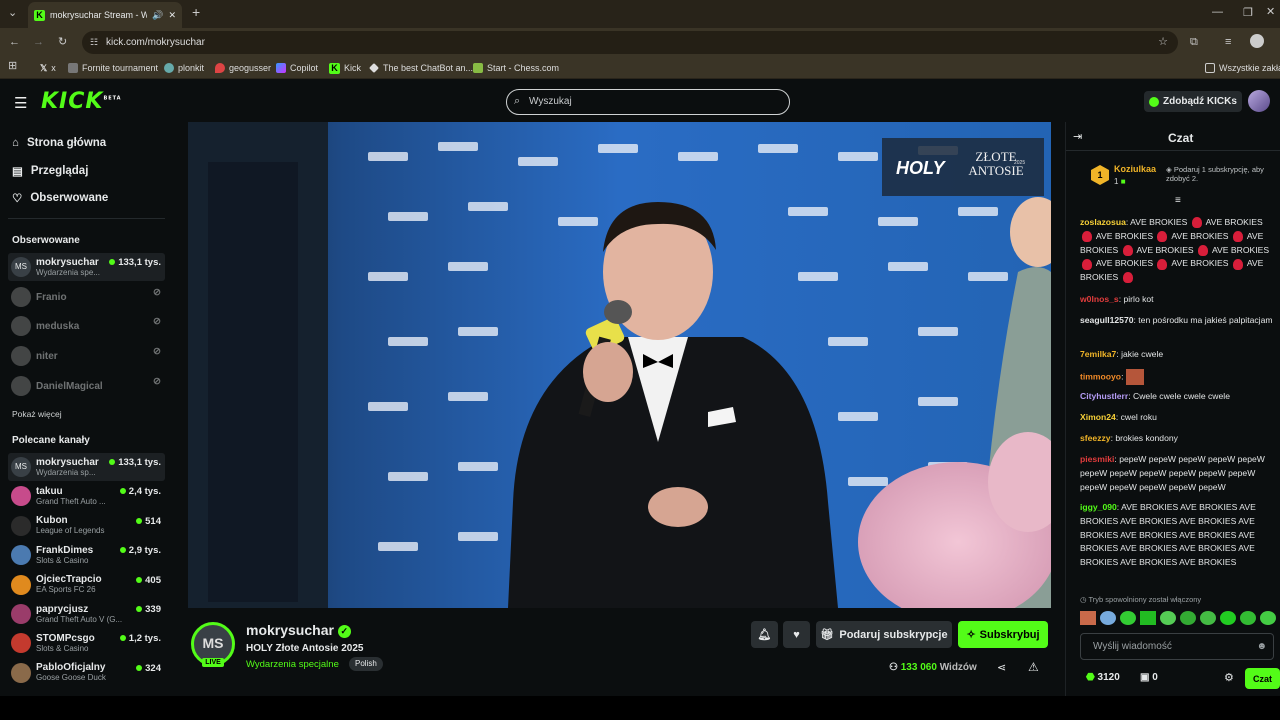 This screenshot has height=720, width=1280. I want to click on chat-message: Cityhustlerr: Cwele cwele cwele cwele, so click(1155, 396).